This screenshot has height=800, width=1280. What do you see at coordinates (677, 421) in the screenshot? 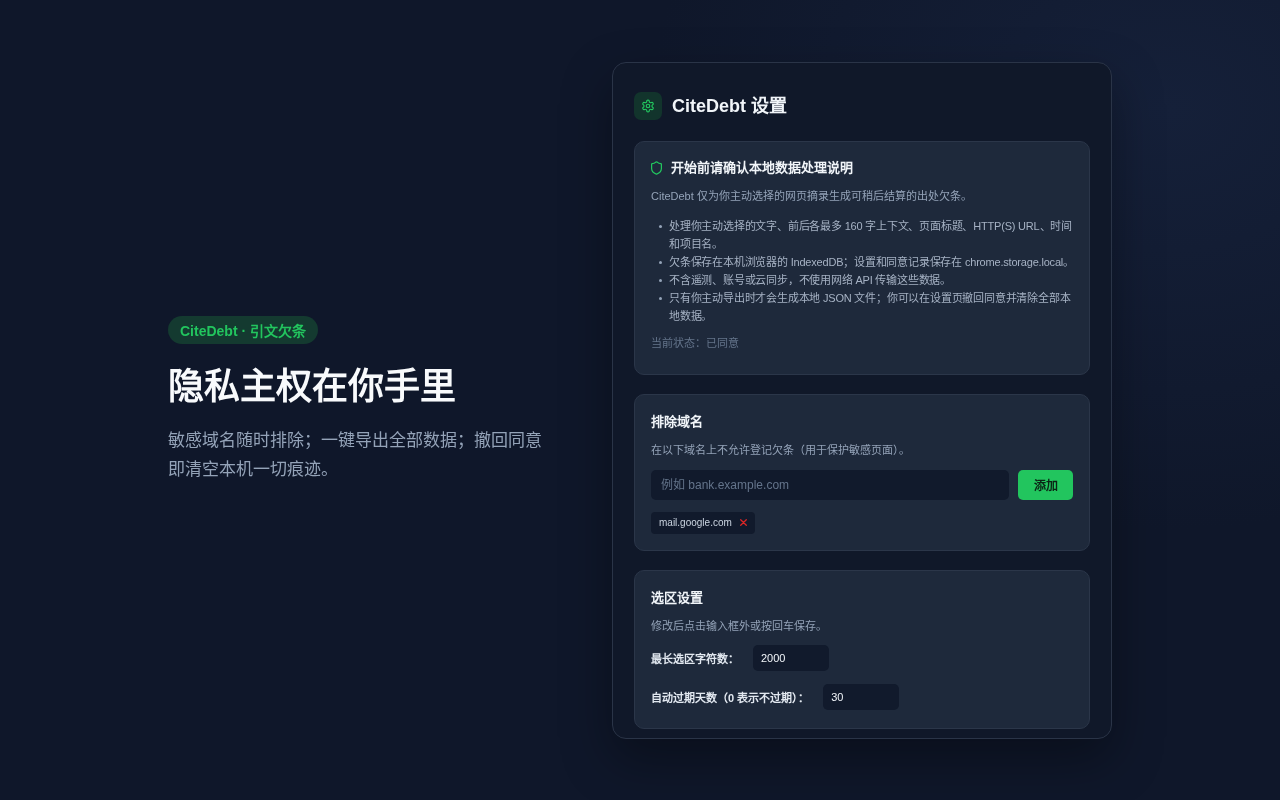
I see `card-title: 排除域名` at bounding box center [677, 421].